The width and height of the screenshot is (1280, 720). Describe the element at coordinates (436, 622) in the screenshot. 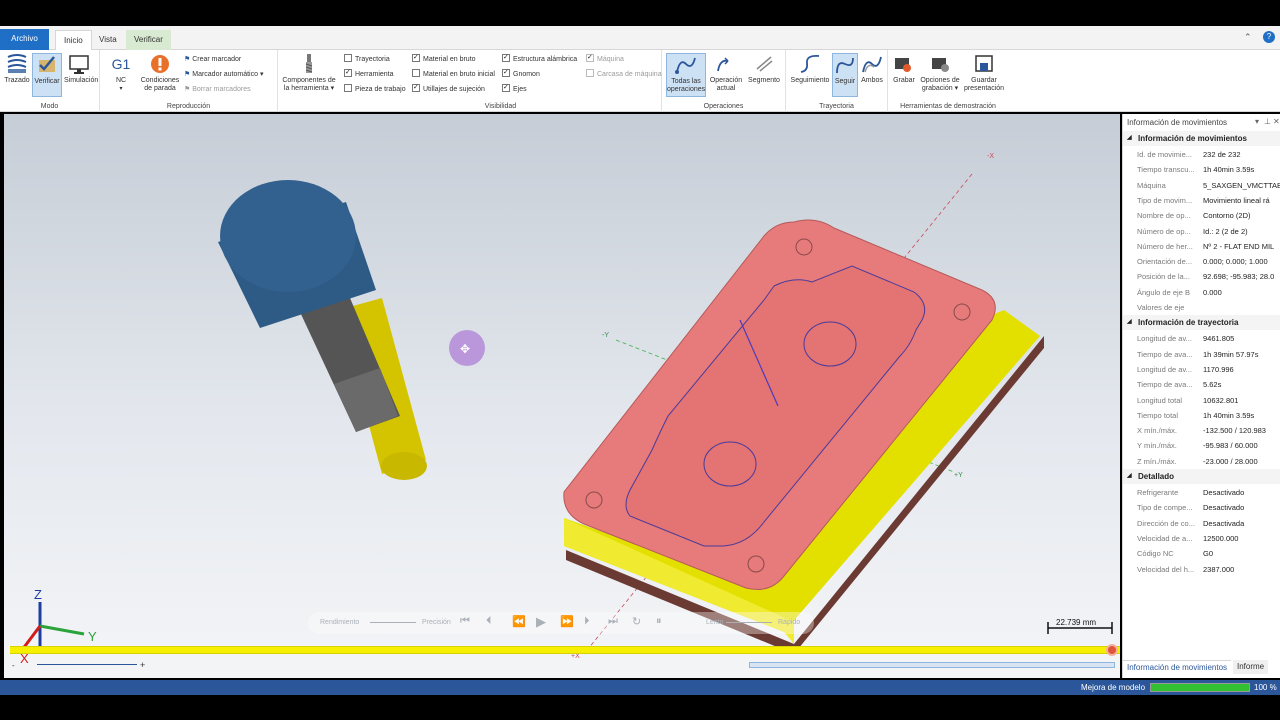

I see `precision-label: Precisión` at that location.